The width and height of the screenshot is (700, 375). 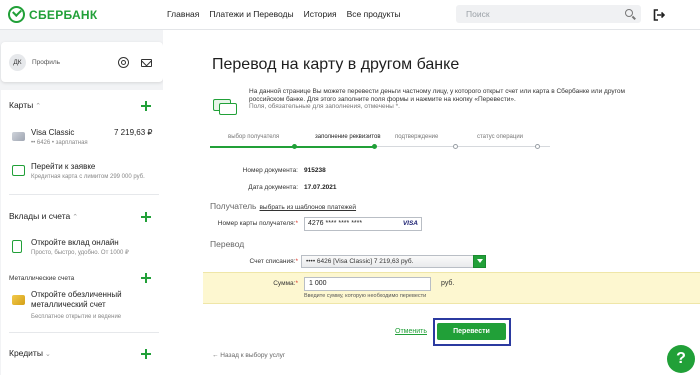 I want to click on cards-section-title: Карты ⌃, so click(x=25, y=105).